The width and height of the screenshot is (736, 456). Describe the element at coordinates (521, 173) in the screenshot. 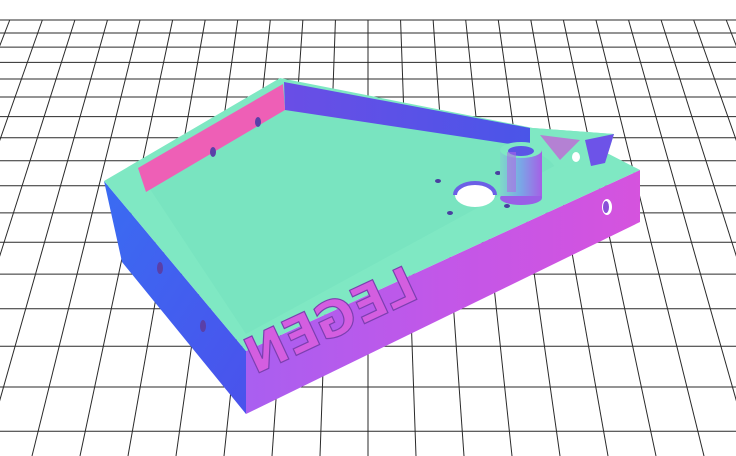

I see `cylinder-post` at that location.